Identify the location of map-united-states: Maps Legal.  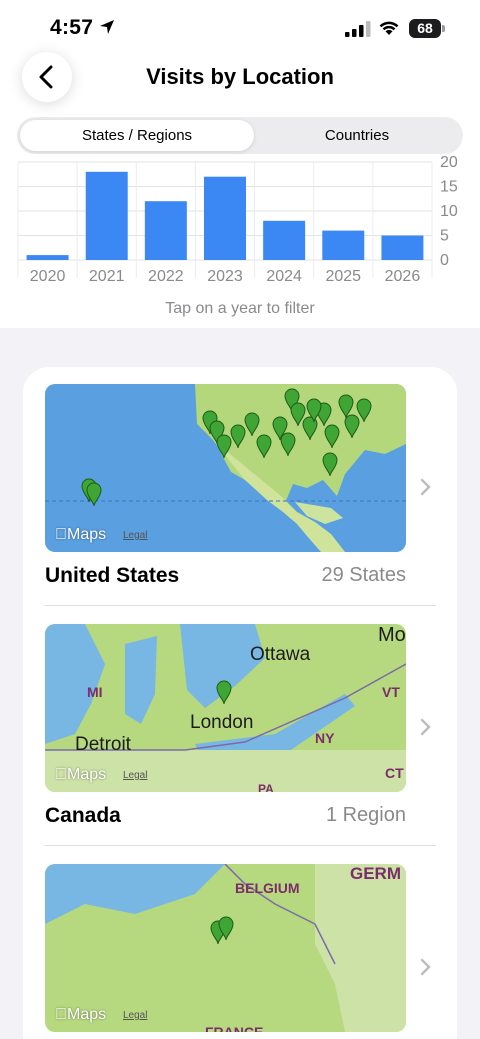
(225, 468).